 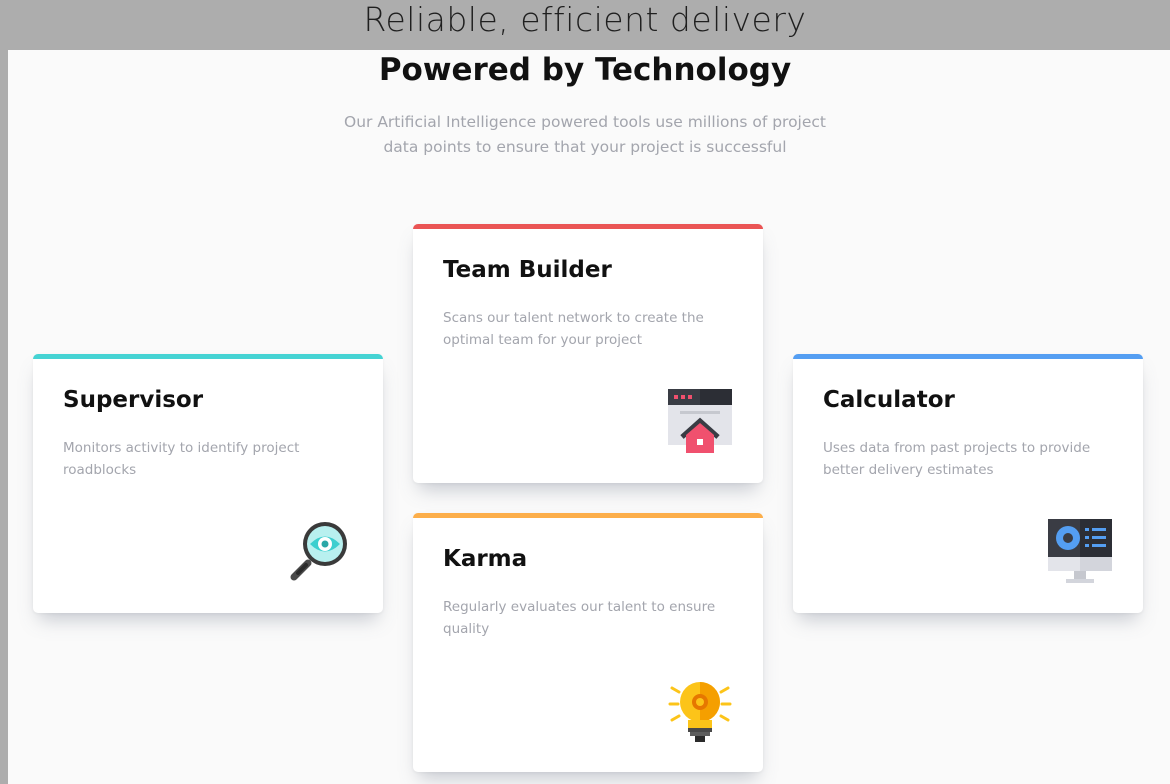 What do you see at coordinates (527, 270) in the screenshot?
I see `card-title: Team Builder` at bounding box center [527, 270].